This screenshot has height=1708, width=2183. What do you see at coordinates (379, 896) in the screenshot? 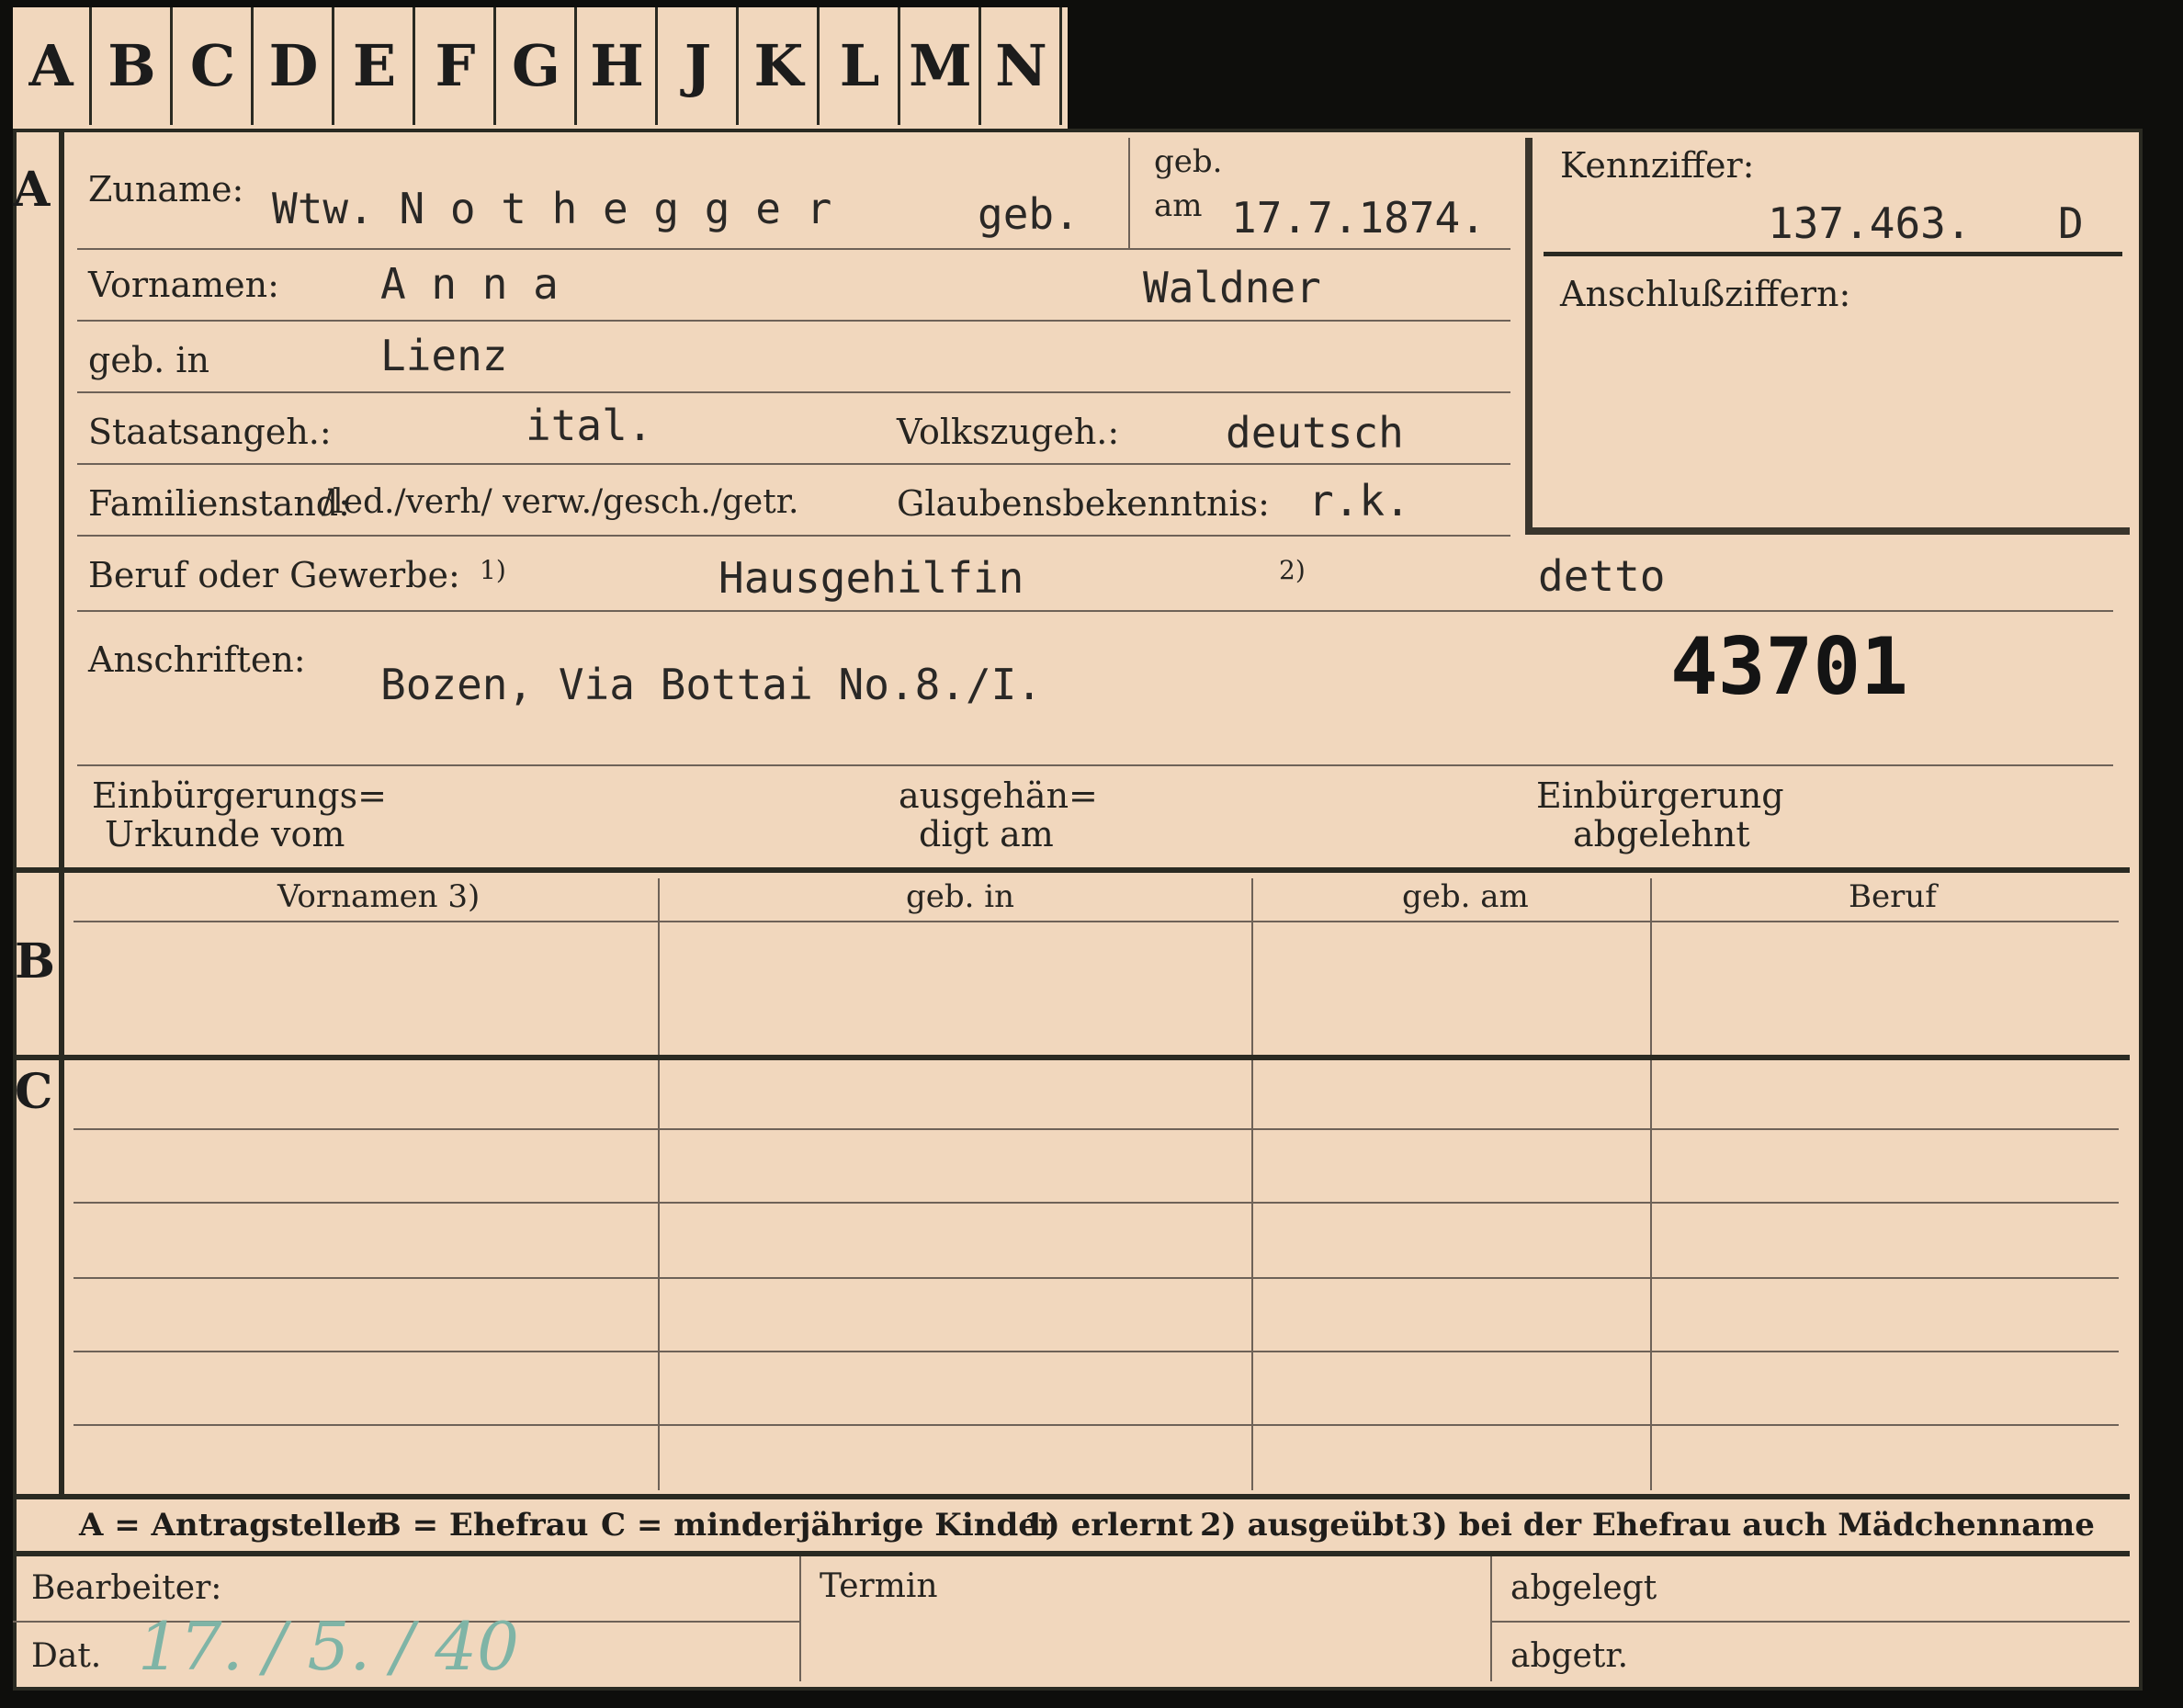
I see `column-header-vornamen: Vornamen 3)` at bounding box center [379, 896].